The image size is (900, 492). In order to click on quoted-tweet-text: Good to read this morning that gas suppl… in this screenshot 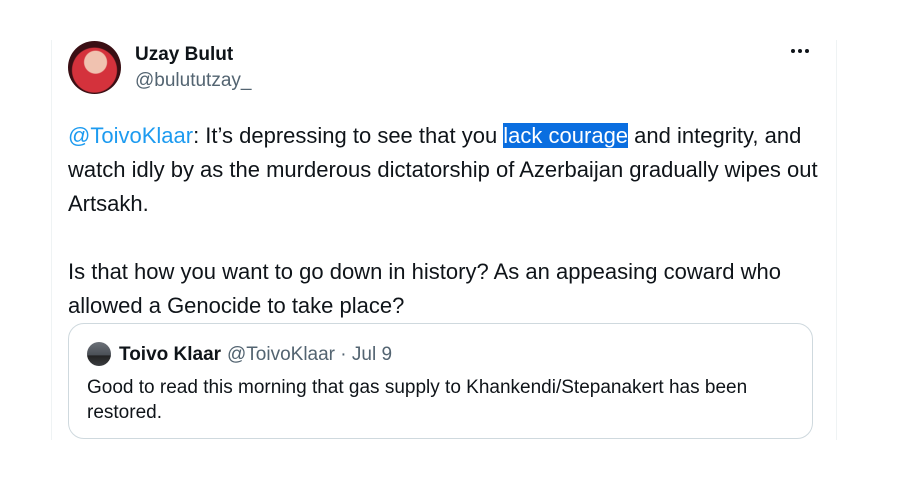, I will do `click(417, 400)`.